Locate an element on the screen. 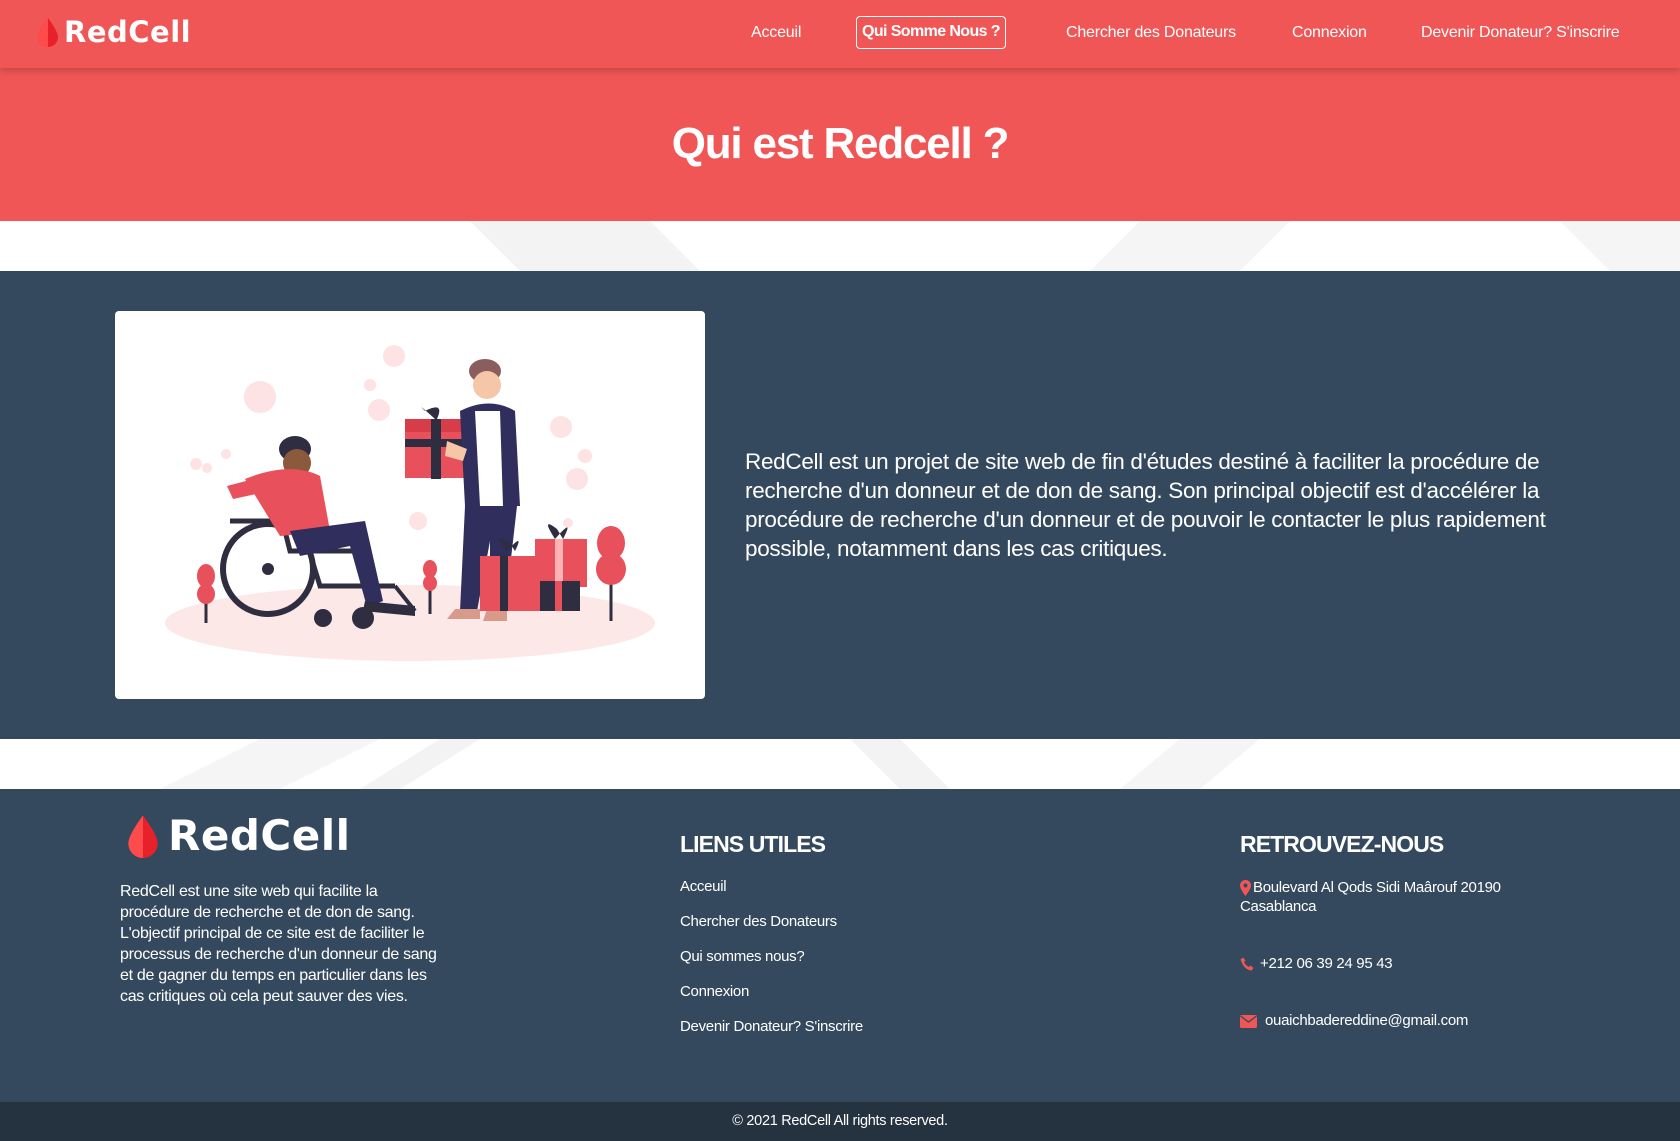 This screenshot has width=1680, height=1141. footer-link-acceuil: Acceuil is located at coordinates (703, 886).